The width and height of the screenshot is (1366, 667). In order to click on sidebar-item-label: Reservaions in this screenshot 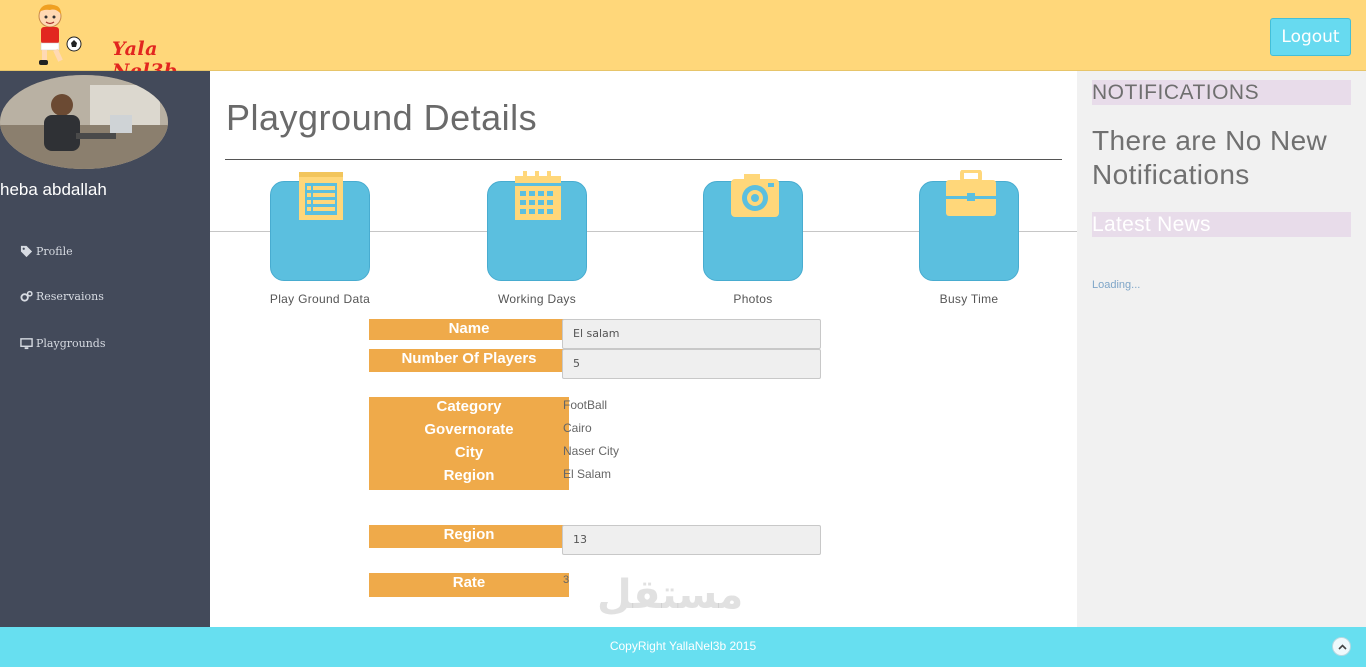, I will do `click(70, 296)`.